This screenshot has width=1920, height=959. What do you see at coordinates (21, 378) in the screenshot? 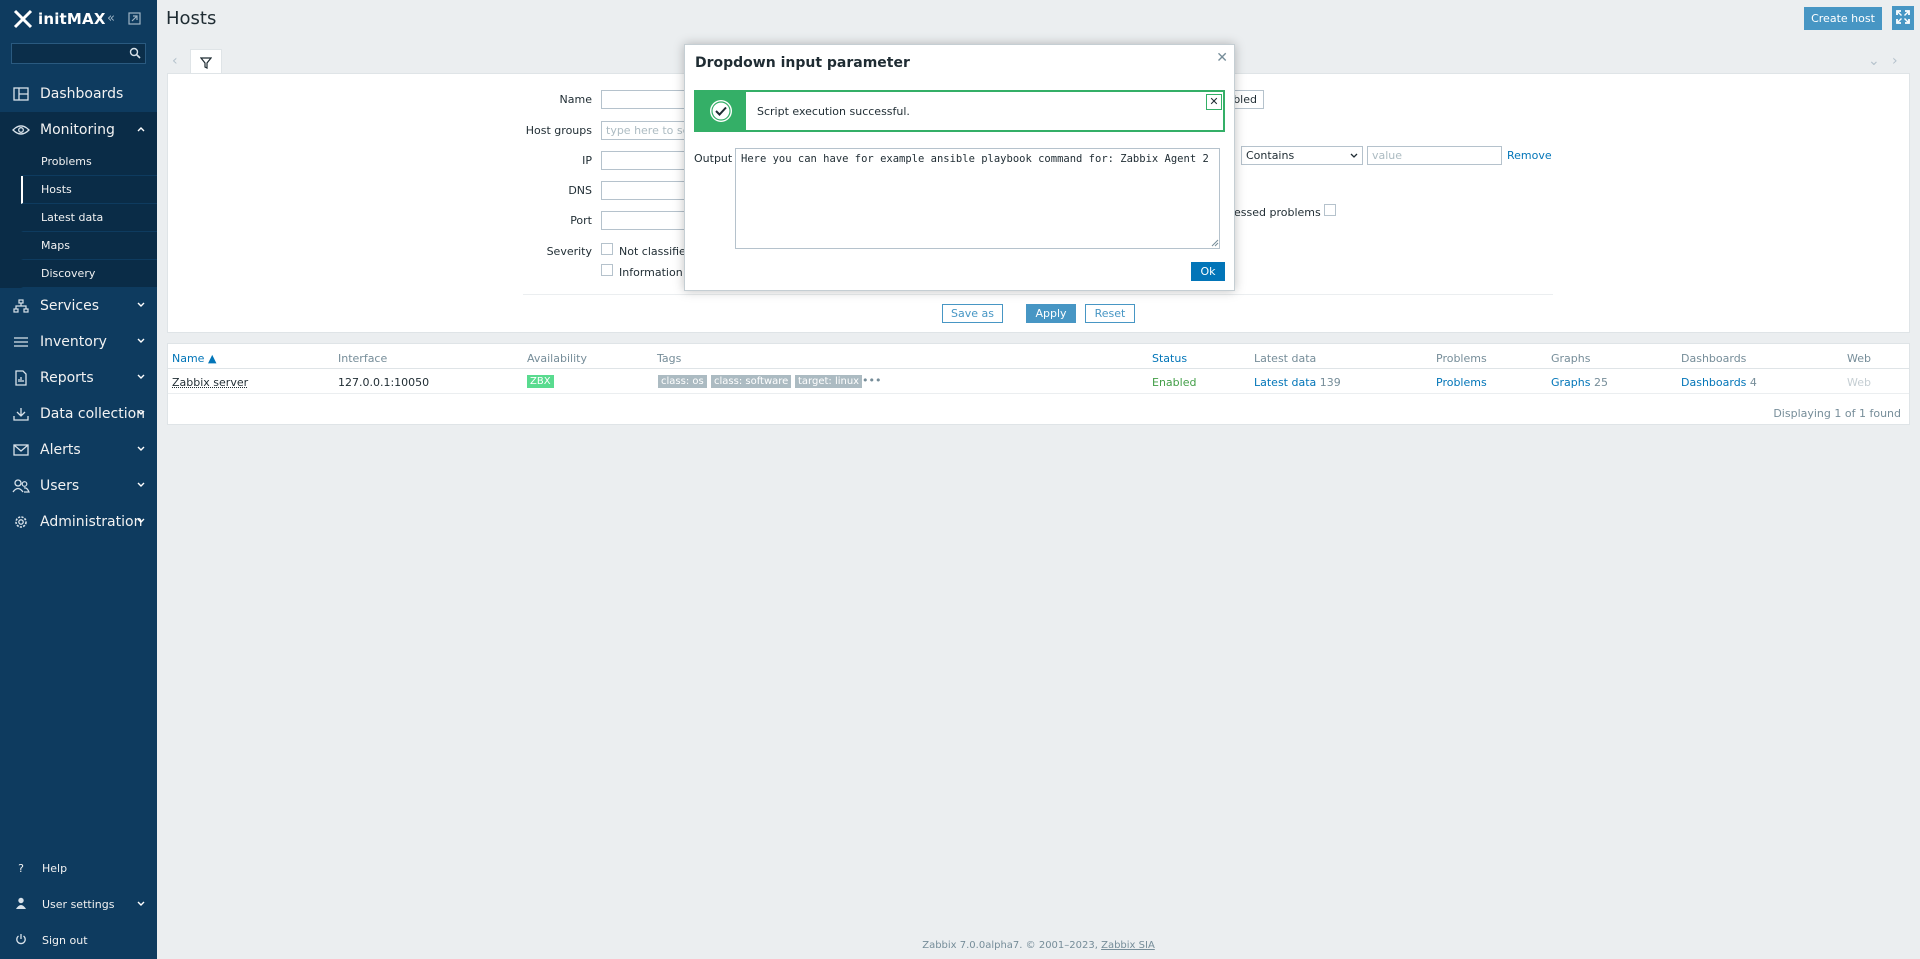
I see `reports-icon` at bounding box center [21, 378].